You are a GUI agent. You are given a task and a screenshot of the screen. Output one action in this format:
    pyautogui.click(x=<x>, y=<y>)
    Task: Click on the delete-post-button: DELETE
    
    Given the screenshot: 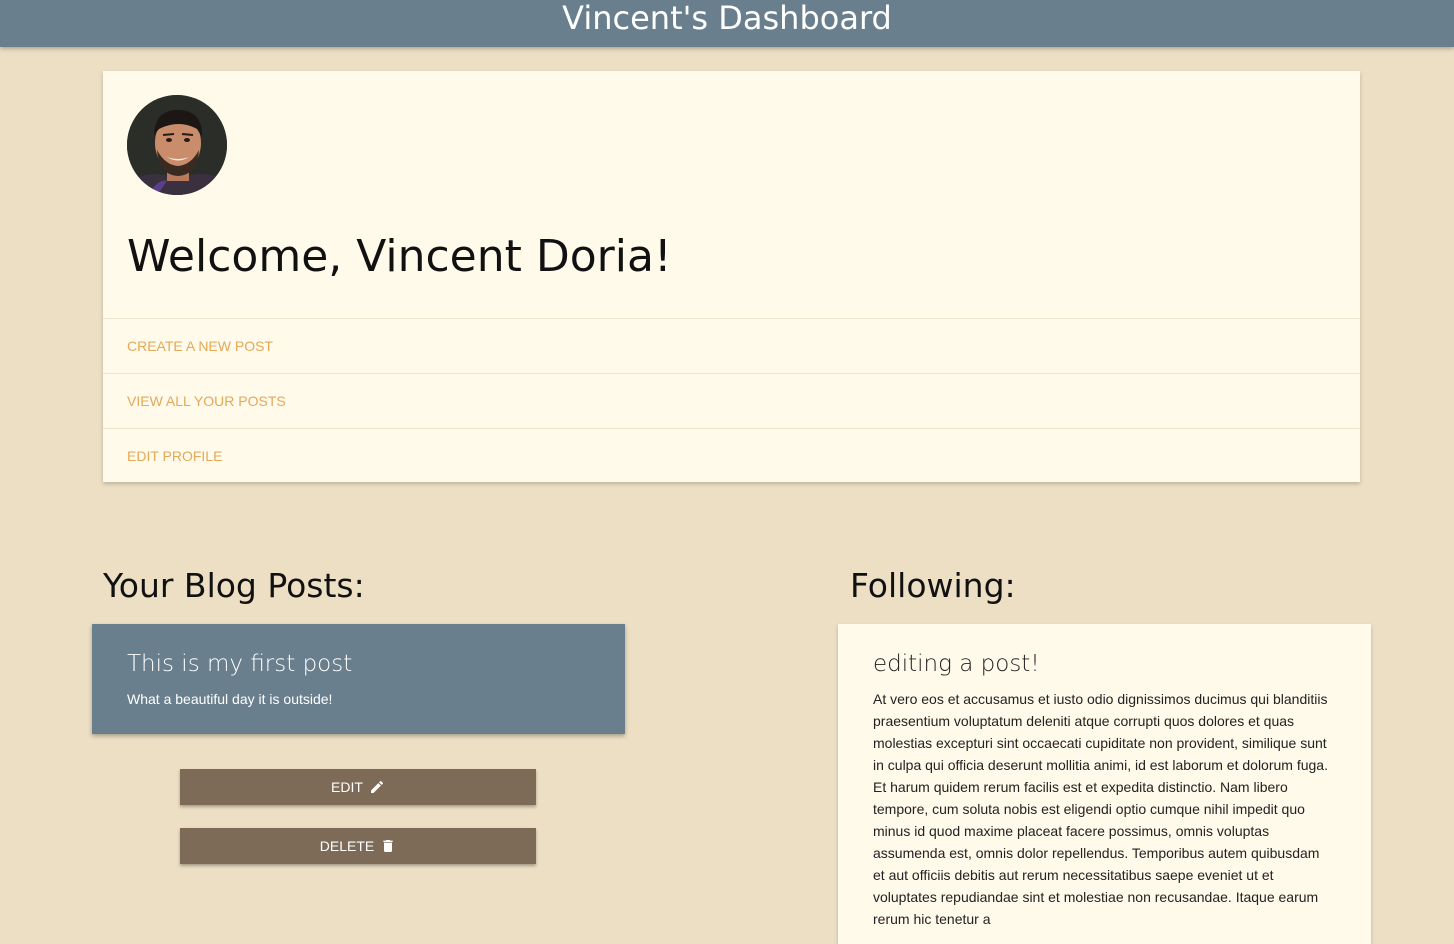 What is the action you would take?
    pyautogui.click(x=358, y=846)
    